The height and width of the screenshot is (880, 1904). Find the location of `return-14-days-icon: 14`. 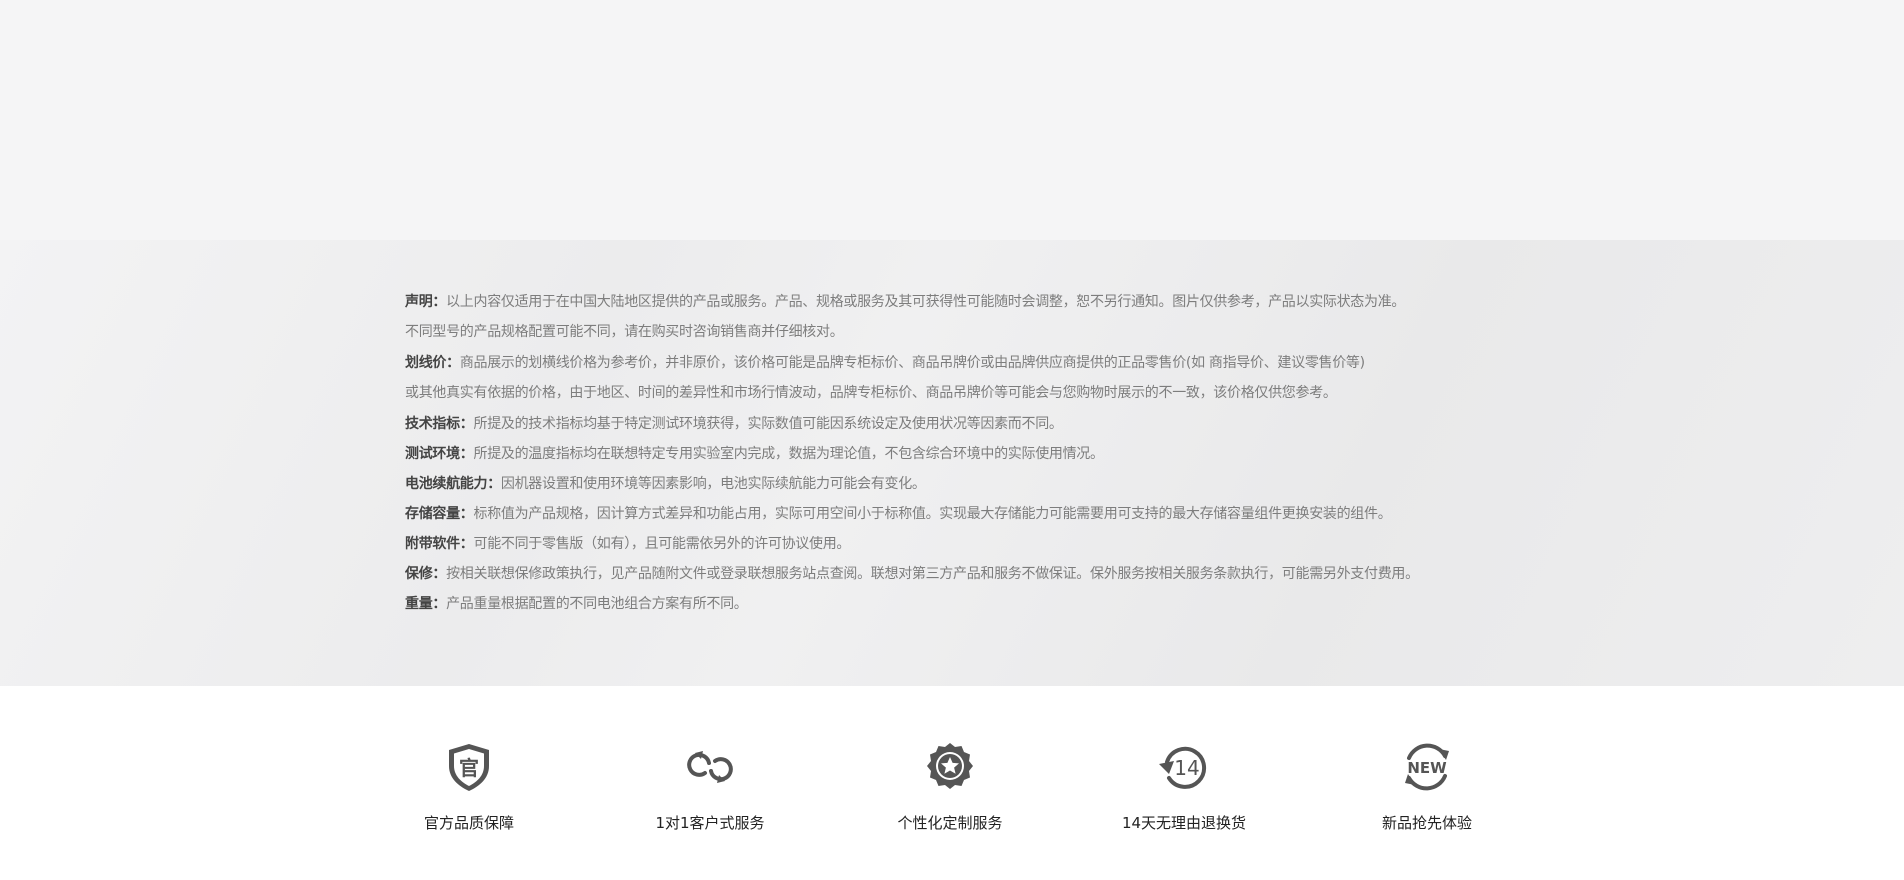

return-14-days-icon: 14 is located at coordinates (1183, 767).